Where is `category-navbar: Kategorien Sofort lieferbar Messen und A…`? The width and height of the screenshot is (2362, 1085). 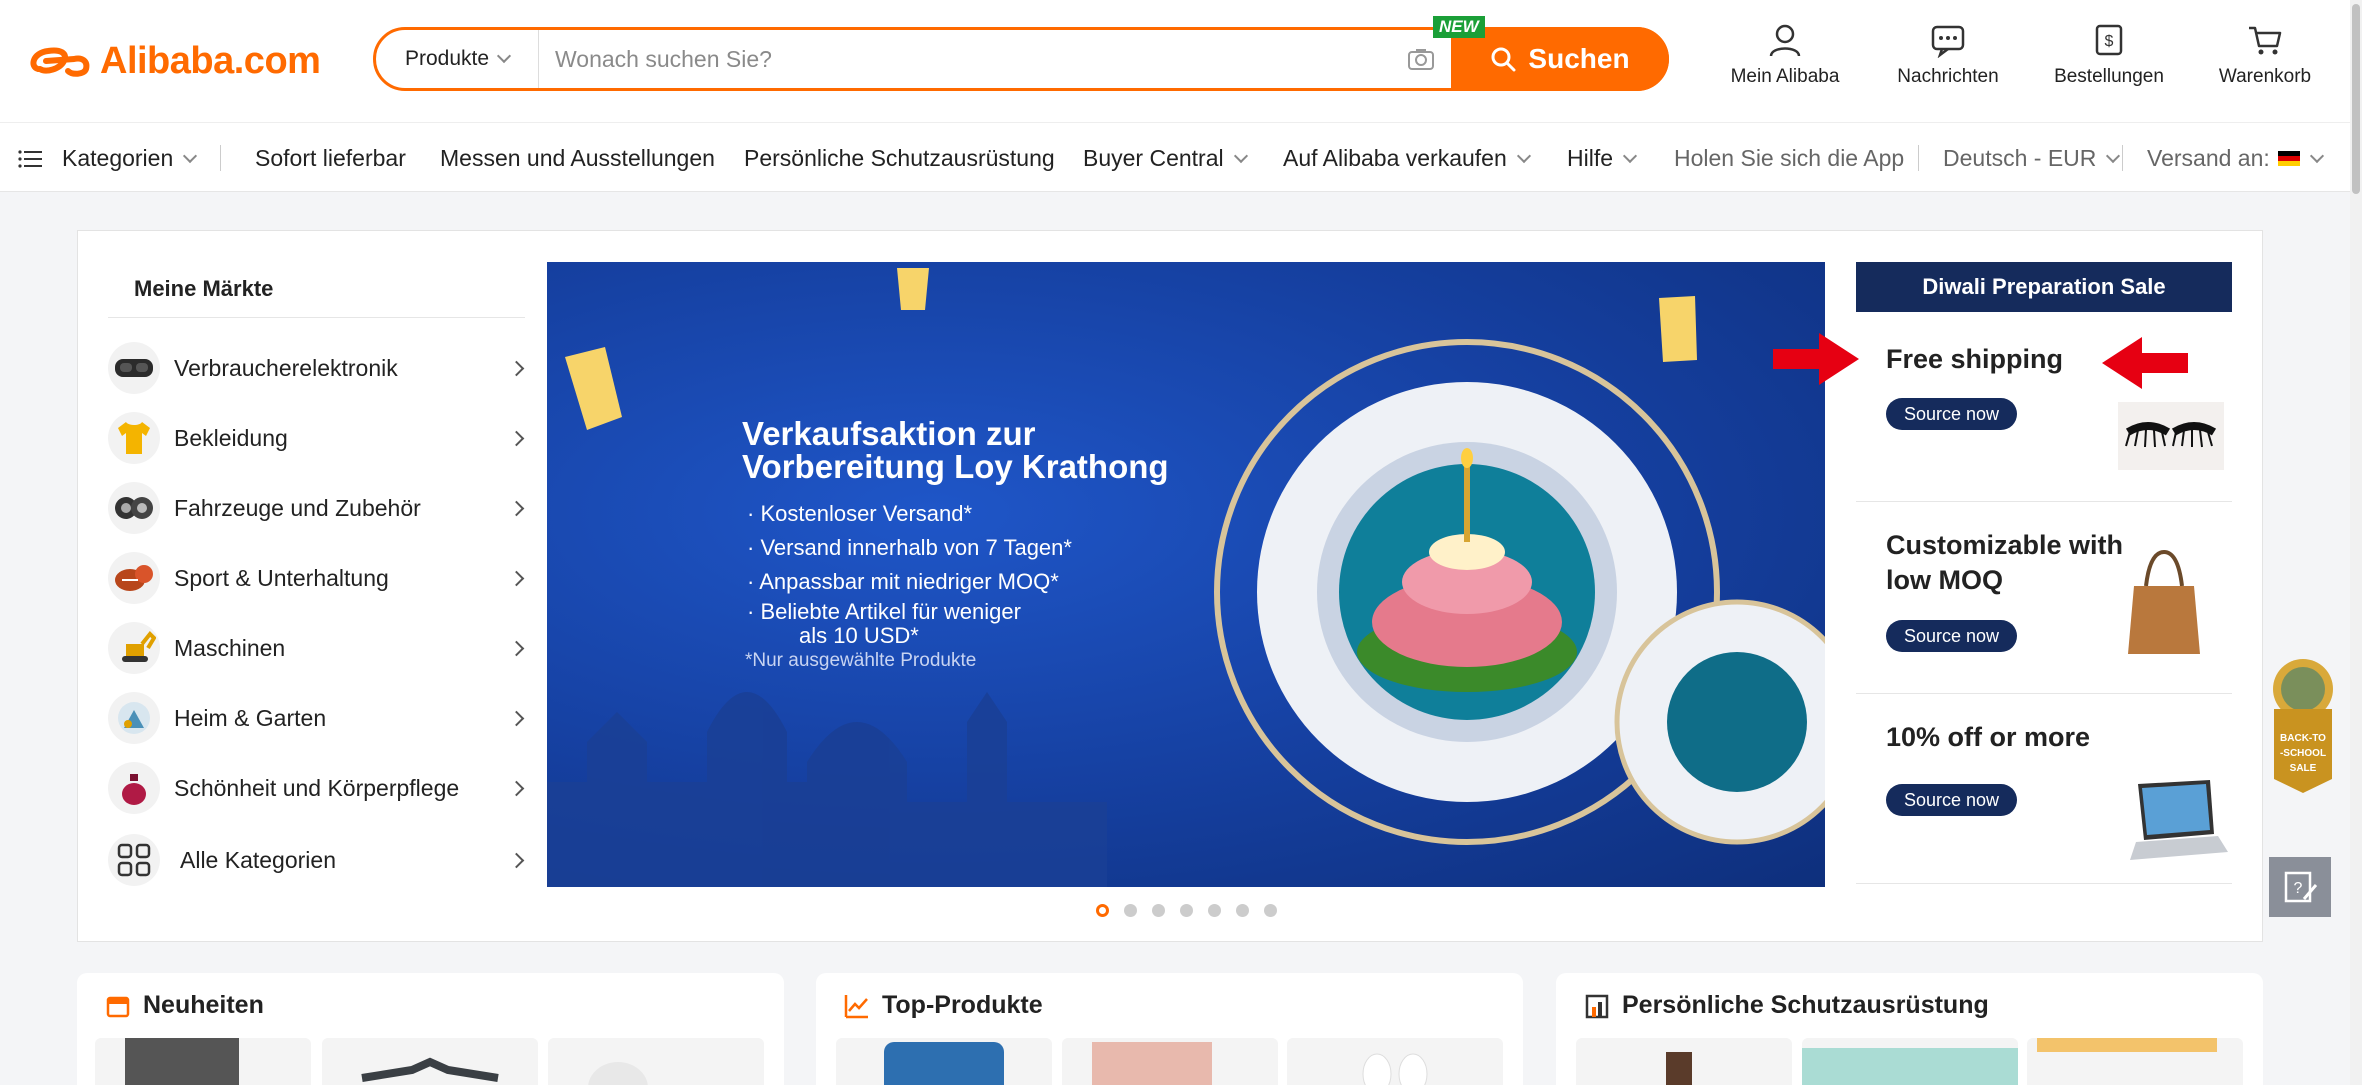 category-navbar: Kategorien Sofort lieferbar Messen und A… is located at coordinates (1181, 157).